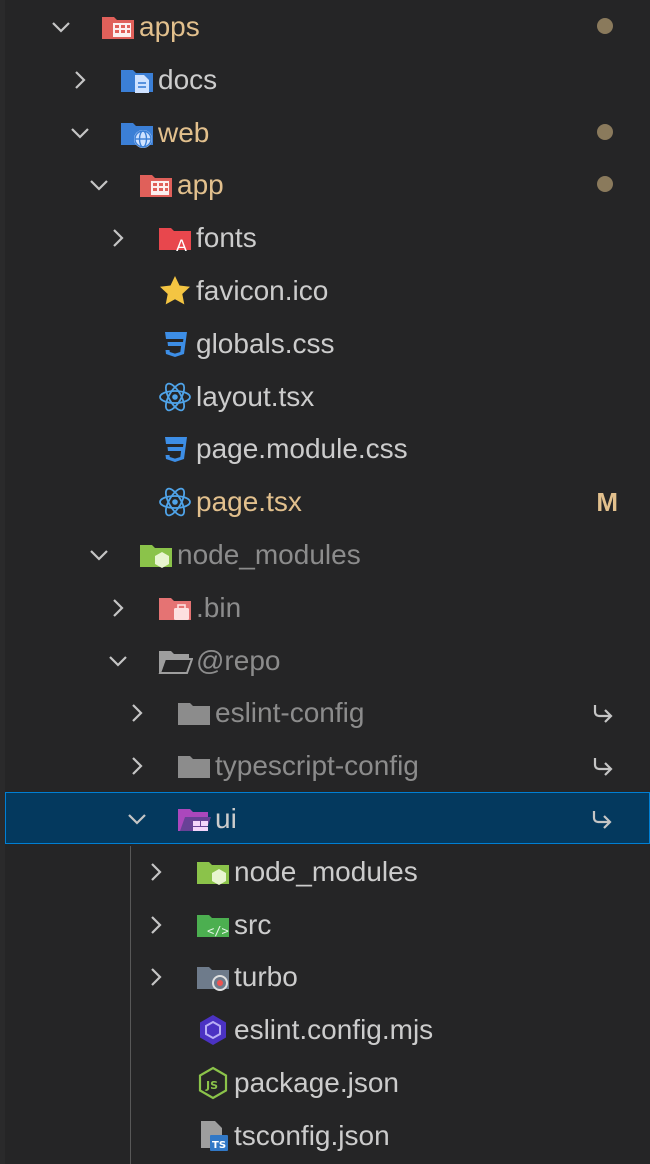 This screenshot has width=650, height=1164. Describe the element at coordinates (188, 79) in the screenshot. I see `tree-item-label: docs` at that location.